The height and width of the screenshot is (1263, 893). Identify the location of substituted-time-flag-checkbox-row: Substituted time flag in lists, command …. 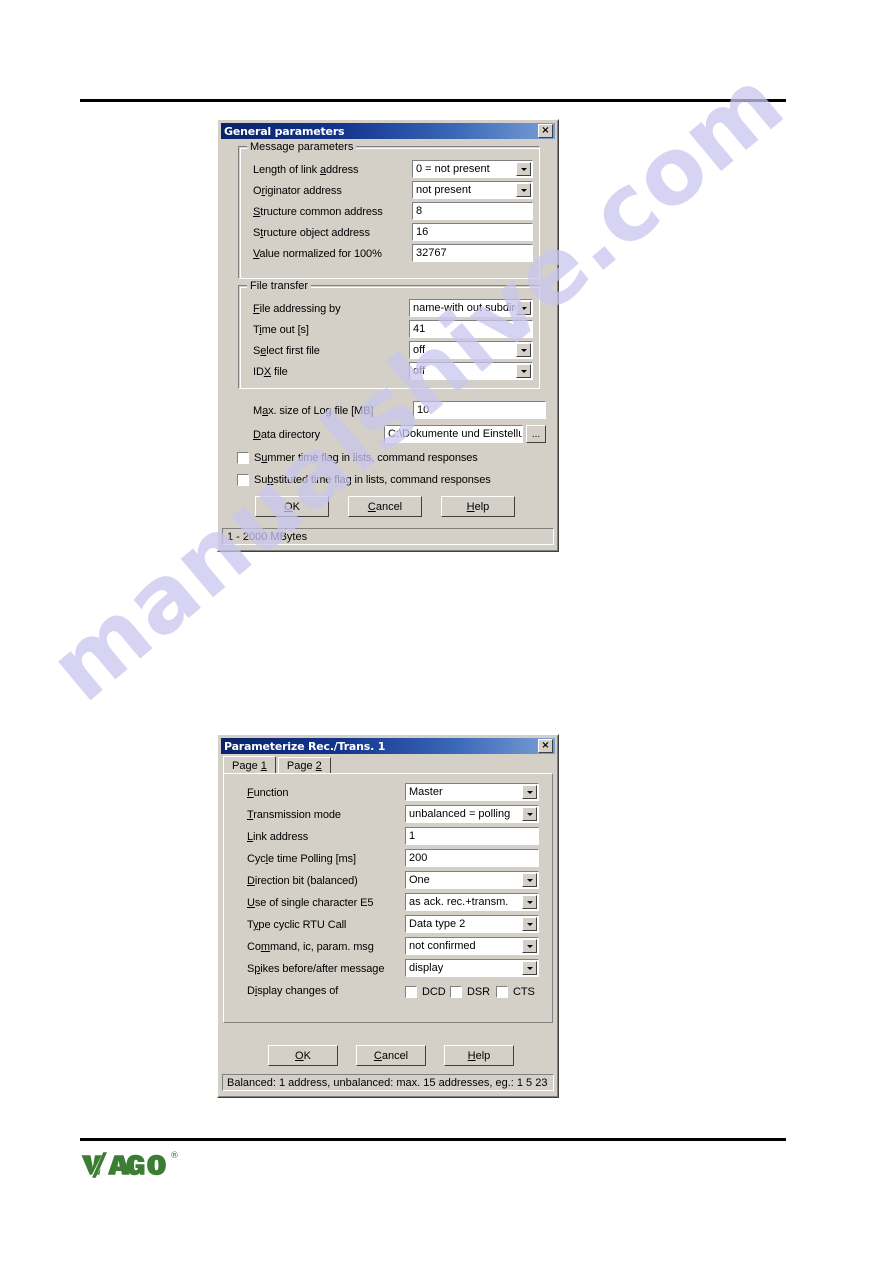
(364, 479).